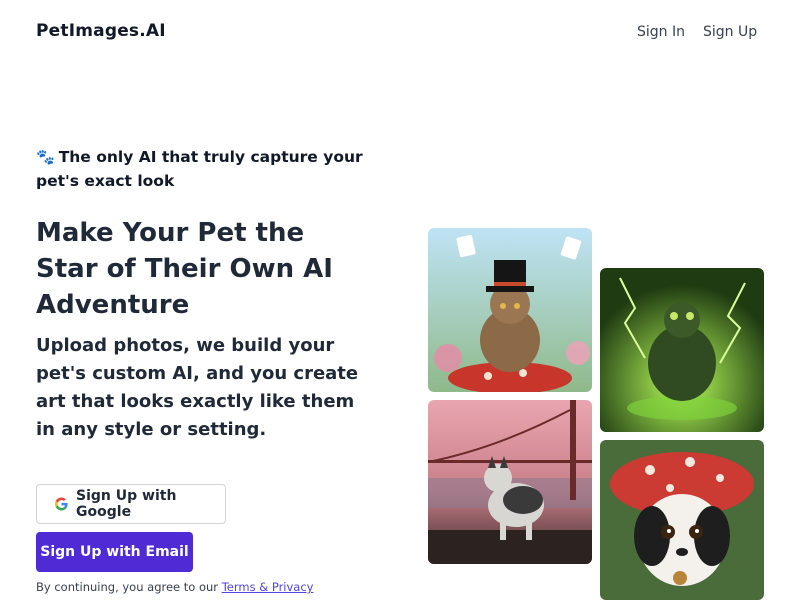  I want to click on google-g-icon, so click(61, 504).